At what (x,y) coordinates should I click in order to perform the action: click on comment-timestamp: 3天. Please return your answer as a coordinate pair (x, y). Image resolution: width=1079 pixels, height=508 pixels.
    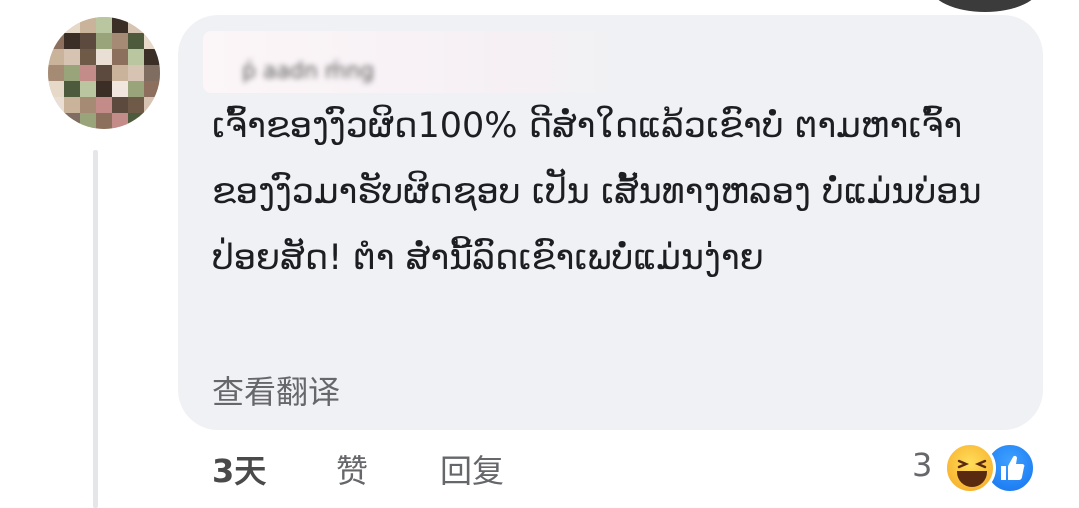
    Looking at the image, I should click on (239, 469).